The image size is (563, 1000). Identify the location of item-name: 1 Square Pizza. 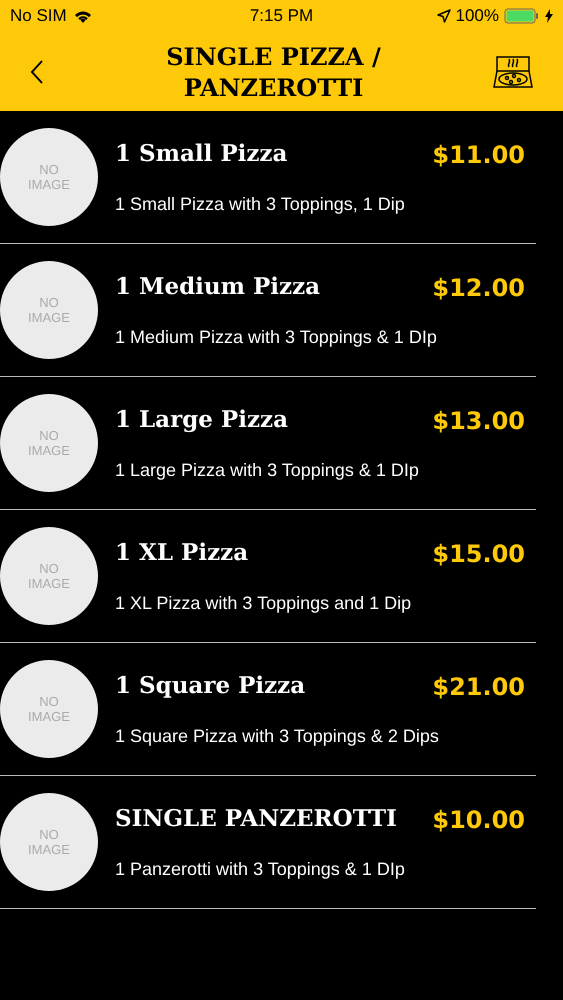
(210, 686).